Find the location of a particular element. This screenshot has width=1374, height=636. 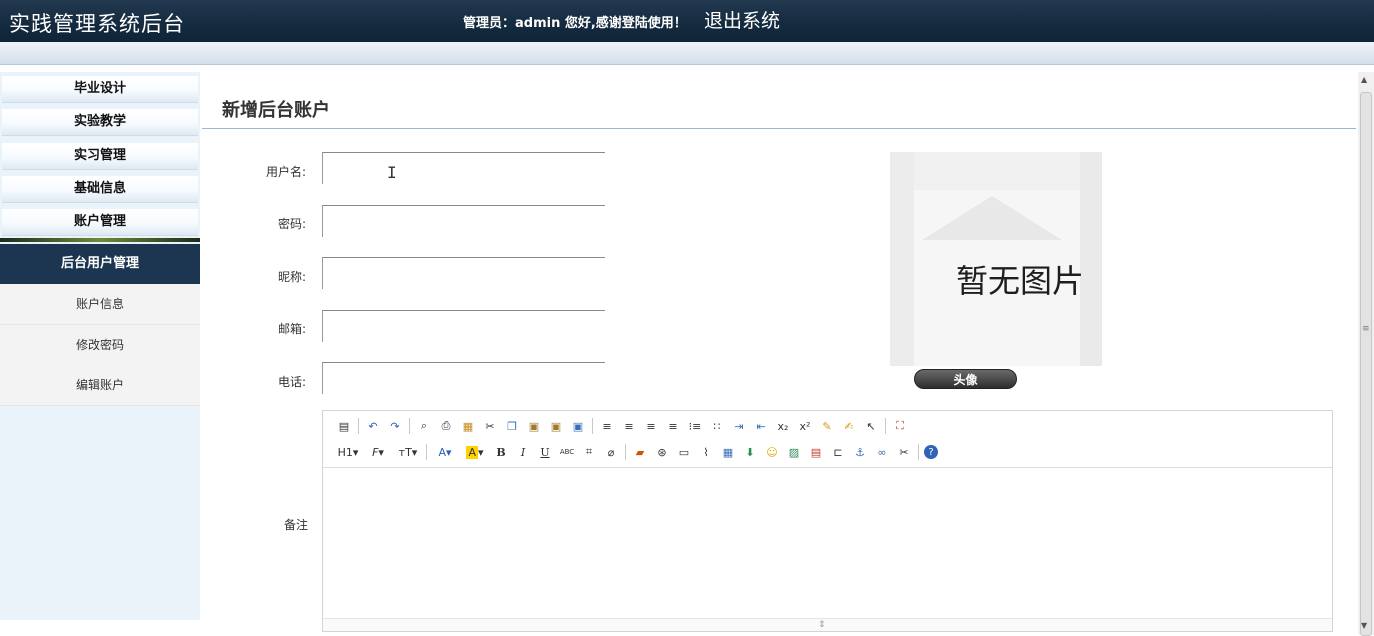

email-input is located at coordinates (463, 326).